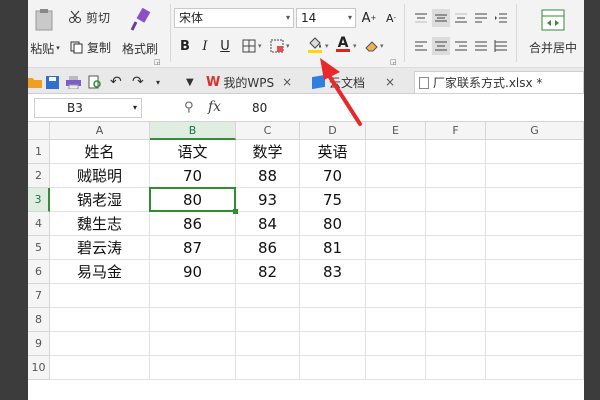 This screenshot has height=400, width=600. Describe the element at coordinates (333, 200) in the screenshot. I see `cell-d3: 75` at that location.